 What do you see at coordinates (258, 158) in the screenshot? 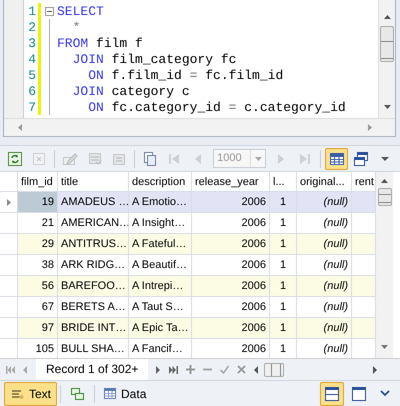
I see `dropdown-arrow-icon` at bounding box center [258, 158].